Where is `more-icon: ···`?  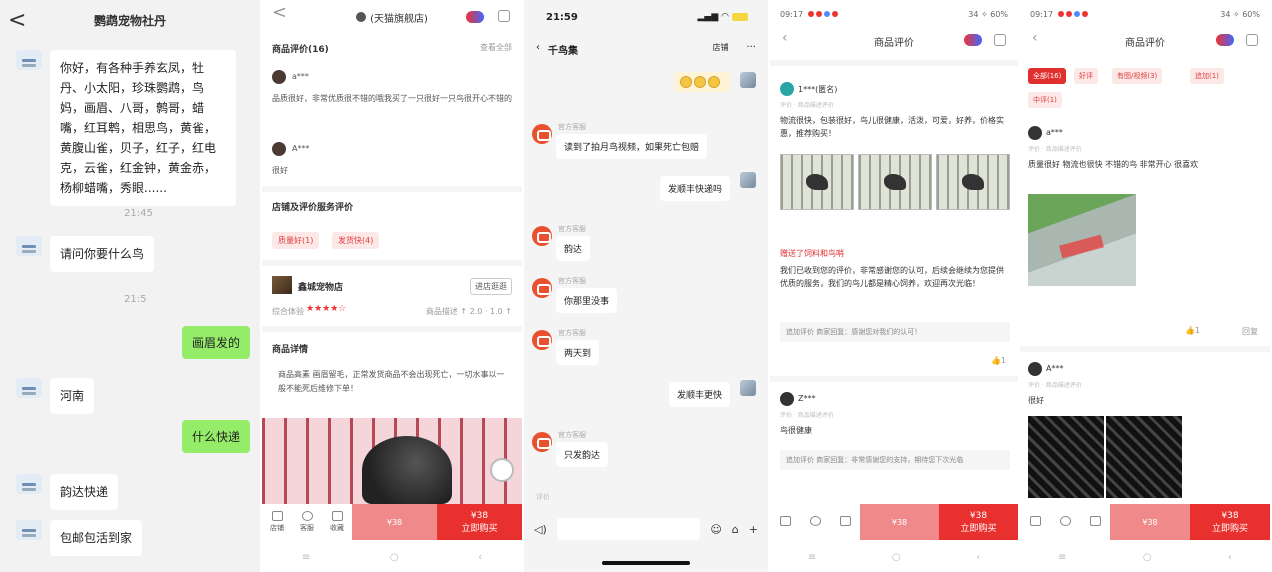 more-icon: ··· is located at coordinates (751, 49).